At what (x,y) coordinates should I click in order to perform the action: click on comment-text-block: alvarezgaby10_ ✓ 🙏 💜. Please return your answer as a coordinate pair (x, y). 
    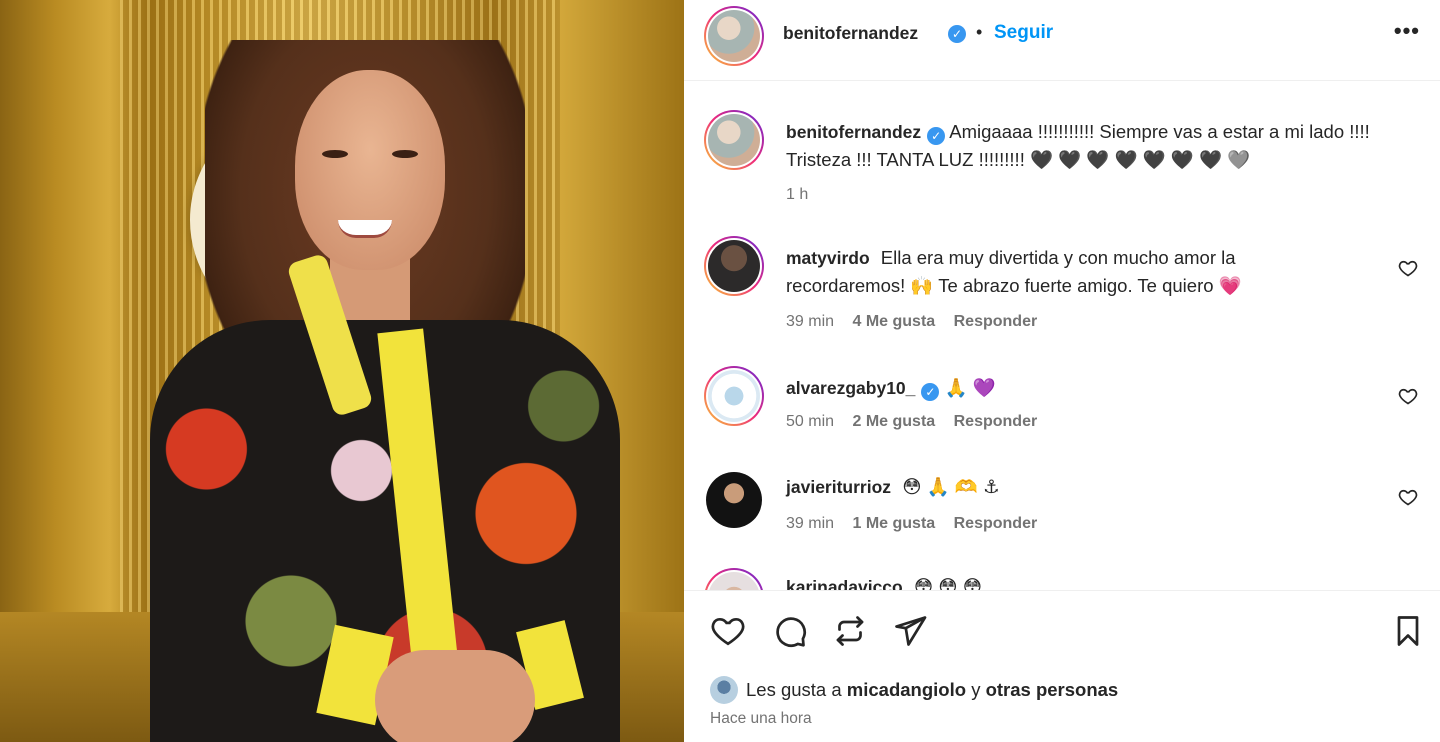
    Looking at the image, I should click on (1066, 388).